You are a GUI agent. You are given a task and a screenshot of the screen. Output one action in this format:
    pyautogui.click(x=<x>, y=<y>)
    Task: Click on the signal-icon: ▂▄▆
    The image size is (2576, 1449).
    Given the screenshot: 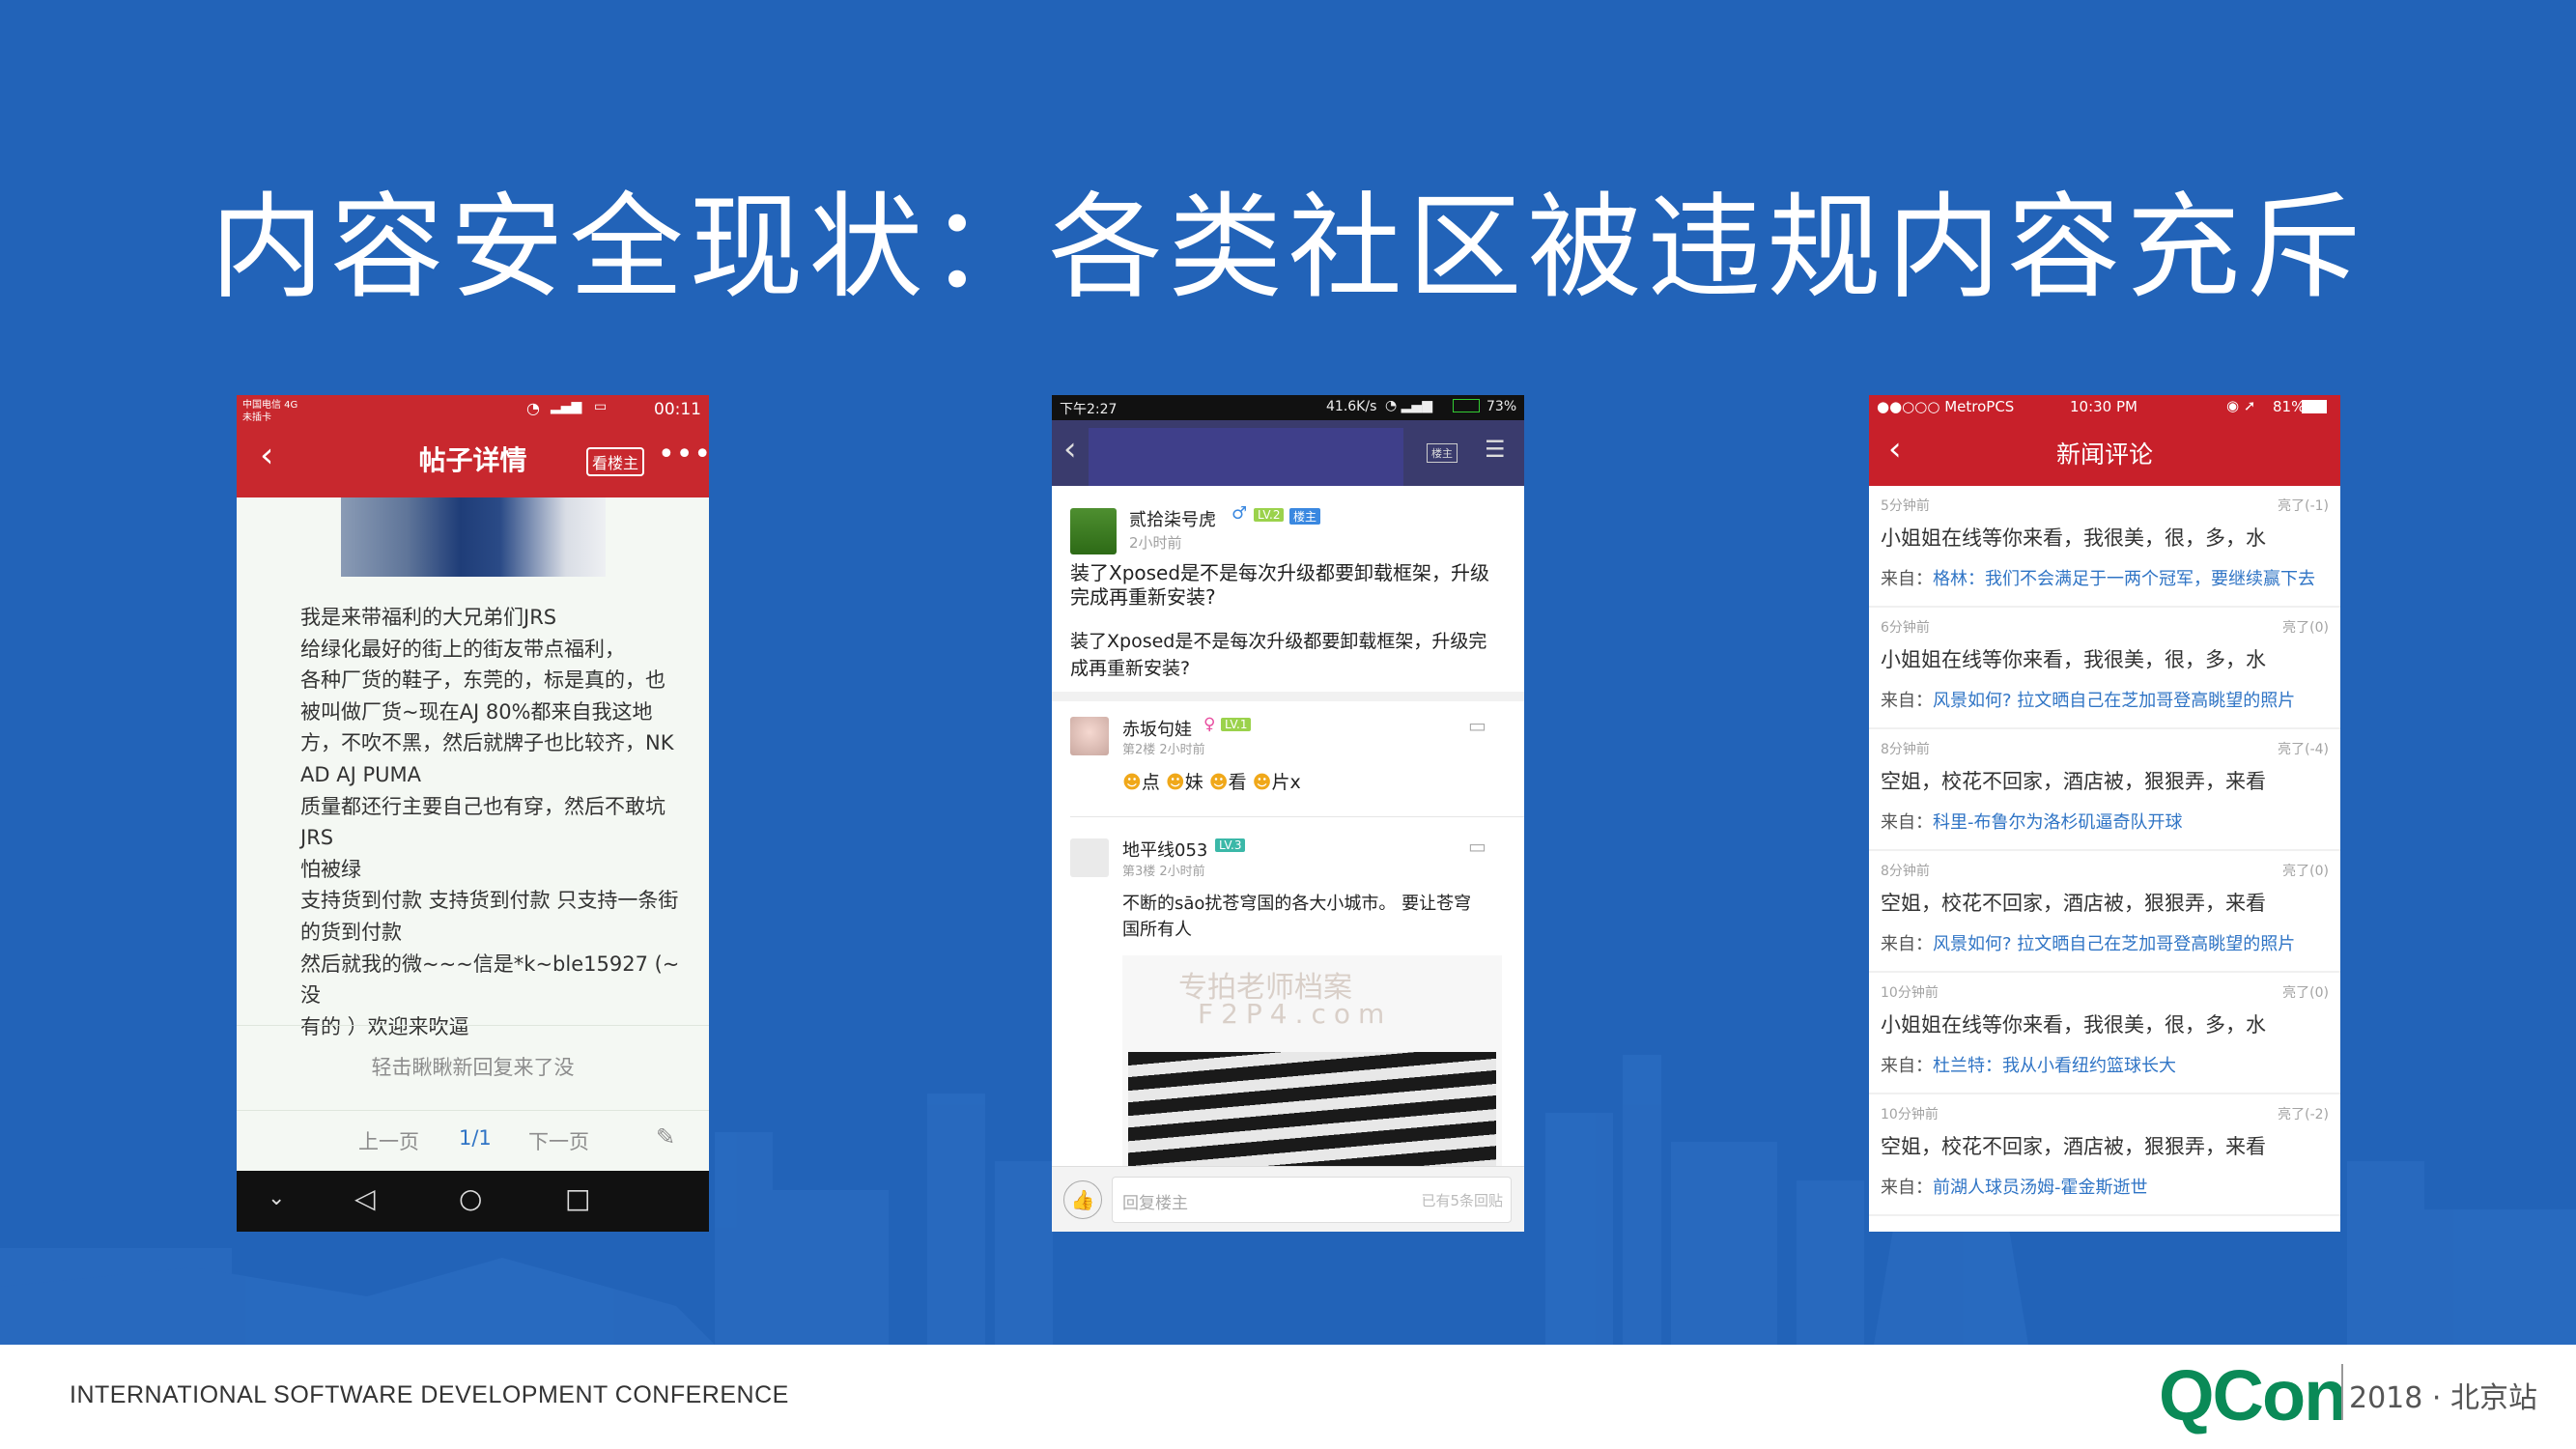 What is the action you would take?
    pyautogui.click(x=566, y=406)
    